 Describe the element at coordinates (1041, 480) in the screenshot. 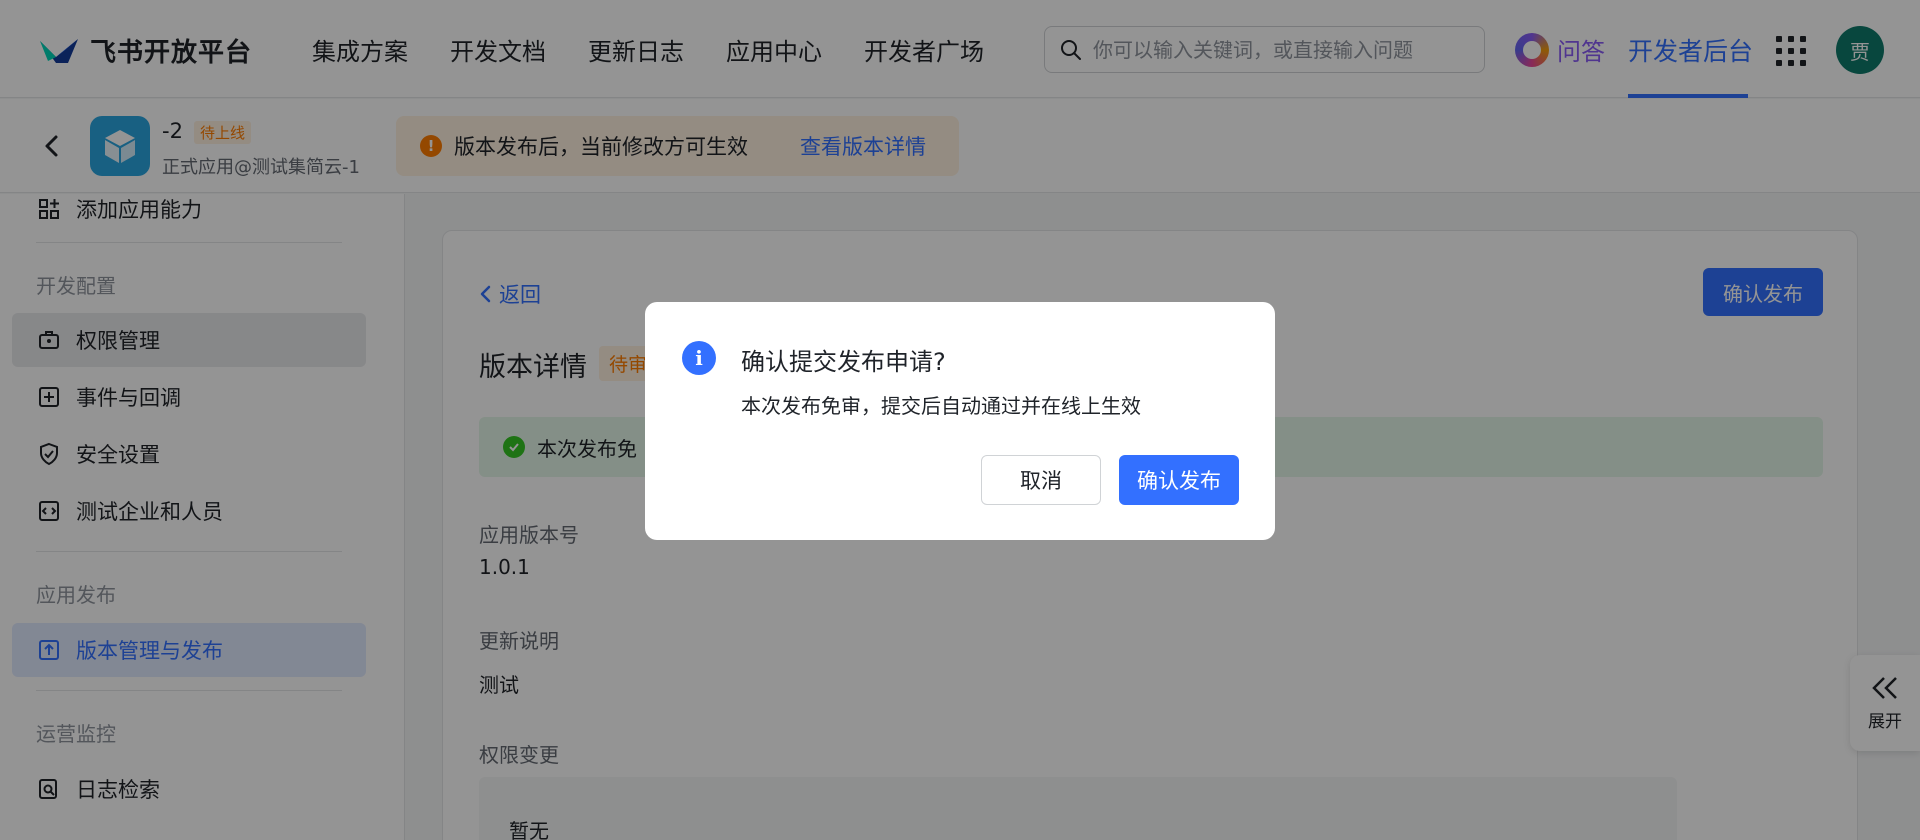

I see `cancel-button: 取消` at that location.